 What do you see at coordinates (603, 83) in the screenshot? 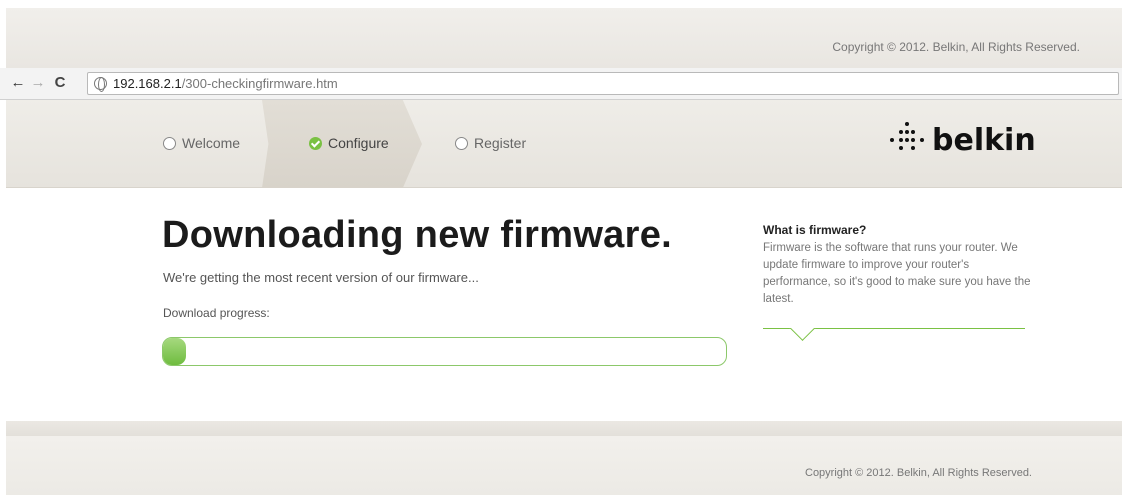
I see `address-bar: 192.168.2.1/300-checkingfirmware.htm` at bounding box center [603, 83].